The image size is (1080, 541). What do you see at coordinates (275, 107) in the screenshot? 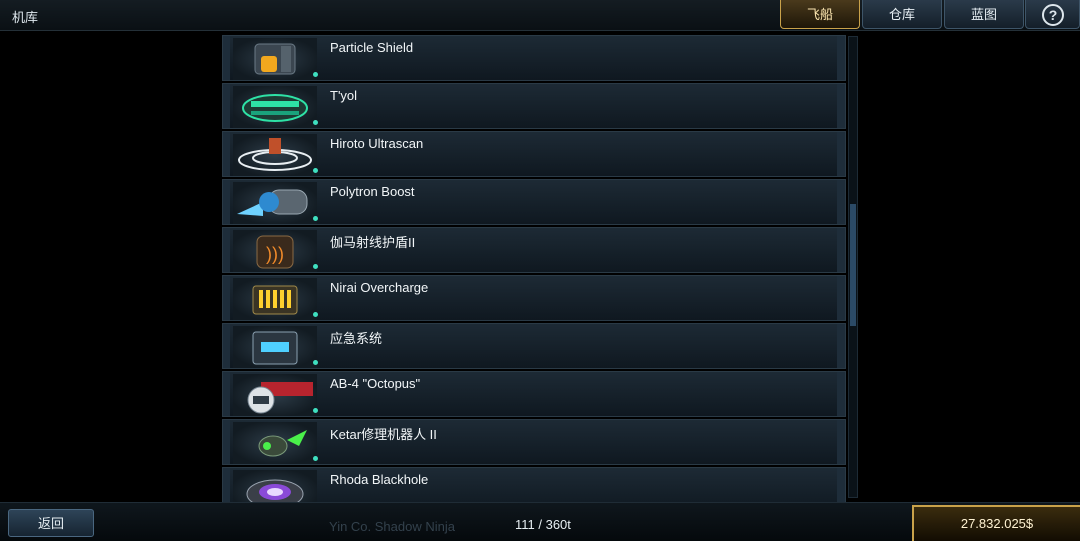
I see `tyol-icon` at bounding box center [275, 107].